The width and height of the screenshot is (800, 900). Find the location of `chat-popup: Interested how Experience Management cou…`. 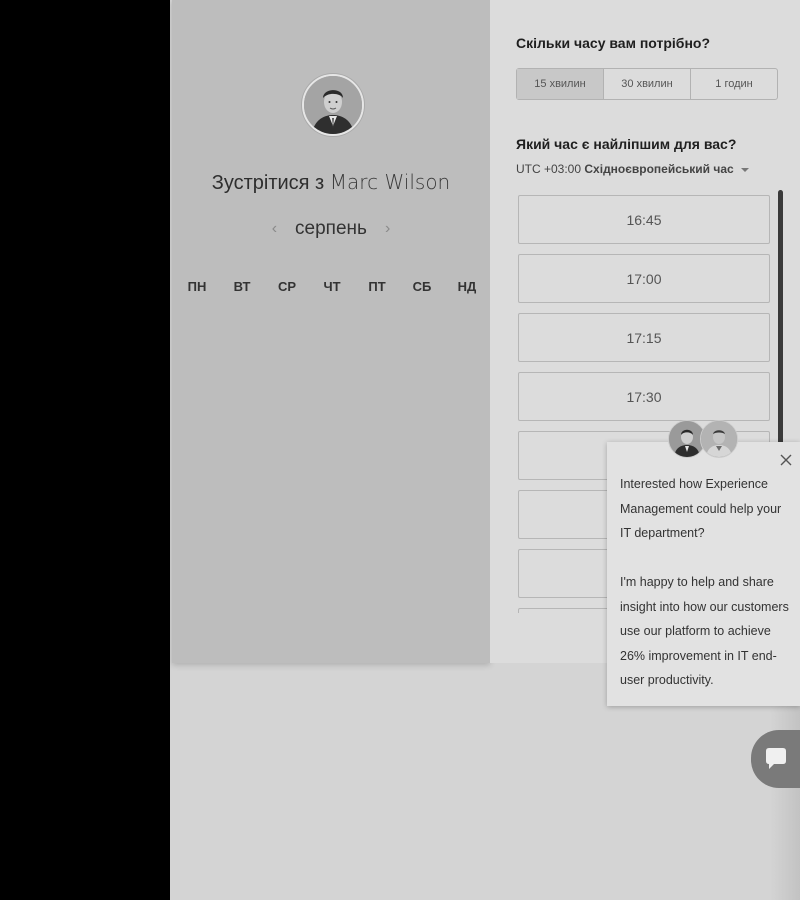

chat-popup: Interested how Experience Management cou… is located at coordinates (703, 574).